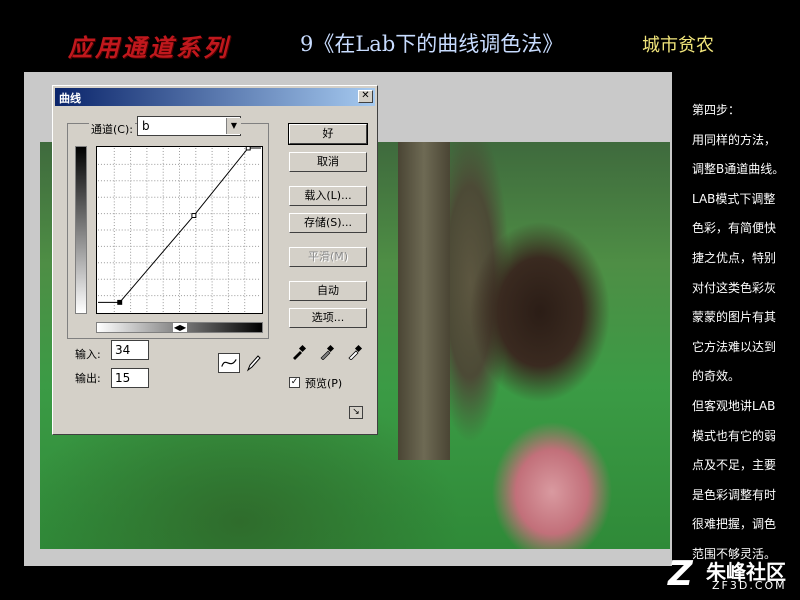  What do you see at coordinates (432, 44) in the screenshot?
I see `lesson-title: 9《在Lab下的曲线调色法》` at bounding box center [432, 44].